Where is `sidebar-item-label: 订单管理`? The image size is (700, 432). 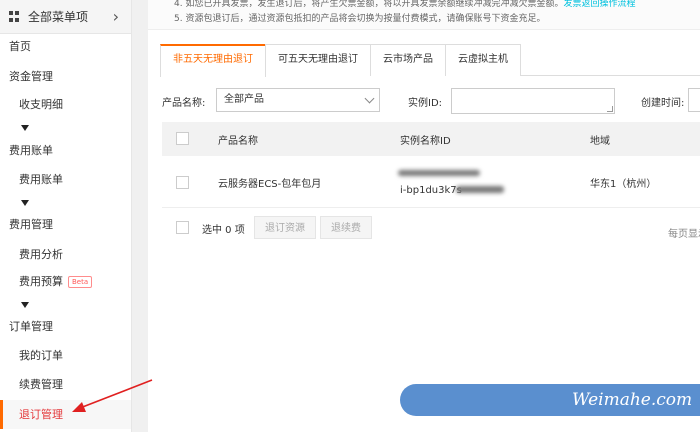
sidebar-item-label: 订单管理 is located at coordinates (31, 326).